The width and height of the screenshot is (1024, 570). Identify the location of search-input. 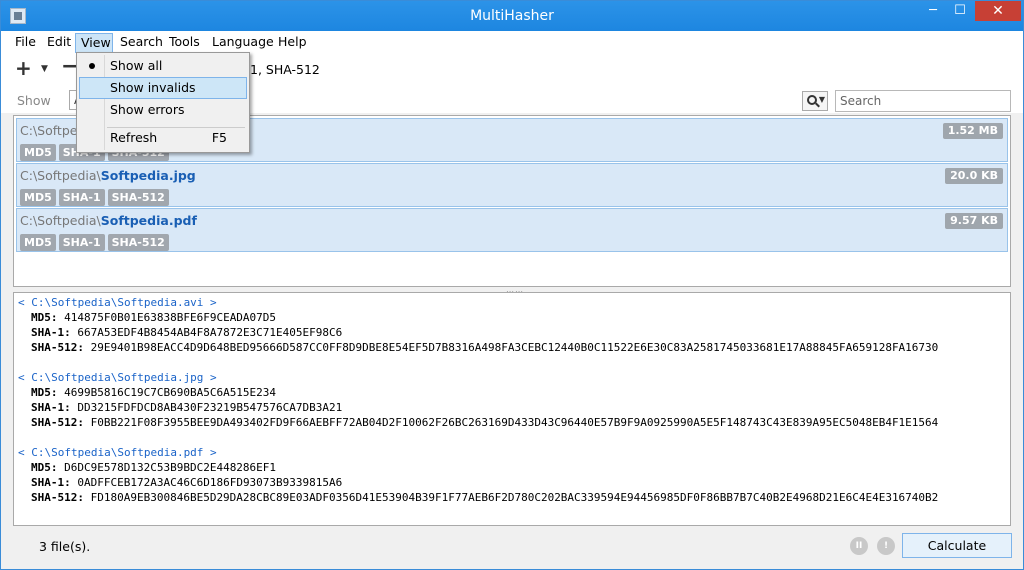
(923, 101).